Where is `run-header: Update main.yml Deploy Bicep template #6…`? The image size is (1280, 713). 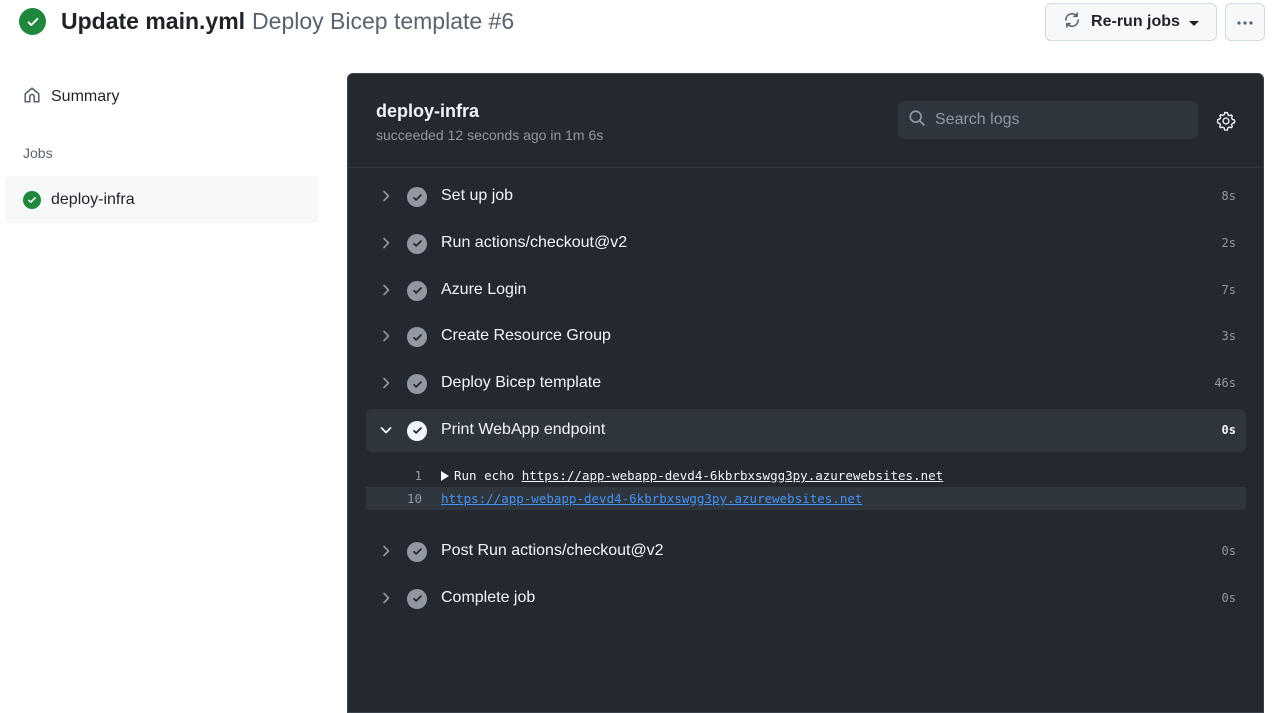
run-header: Update main.yml Deploy Bicep template #6… is located at coordinates (640, 25).